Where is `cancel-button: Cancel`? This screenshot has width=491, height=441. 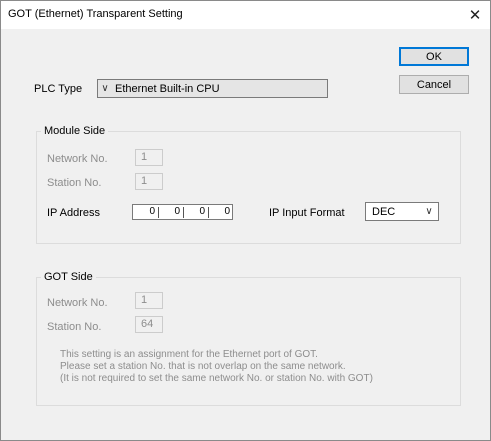
cancel-button: Cancel is located at coordinates (434, 84).